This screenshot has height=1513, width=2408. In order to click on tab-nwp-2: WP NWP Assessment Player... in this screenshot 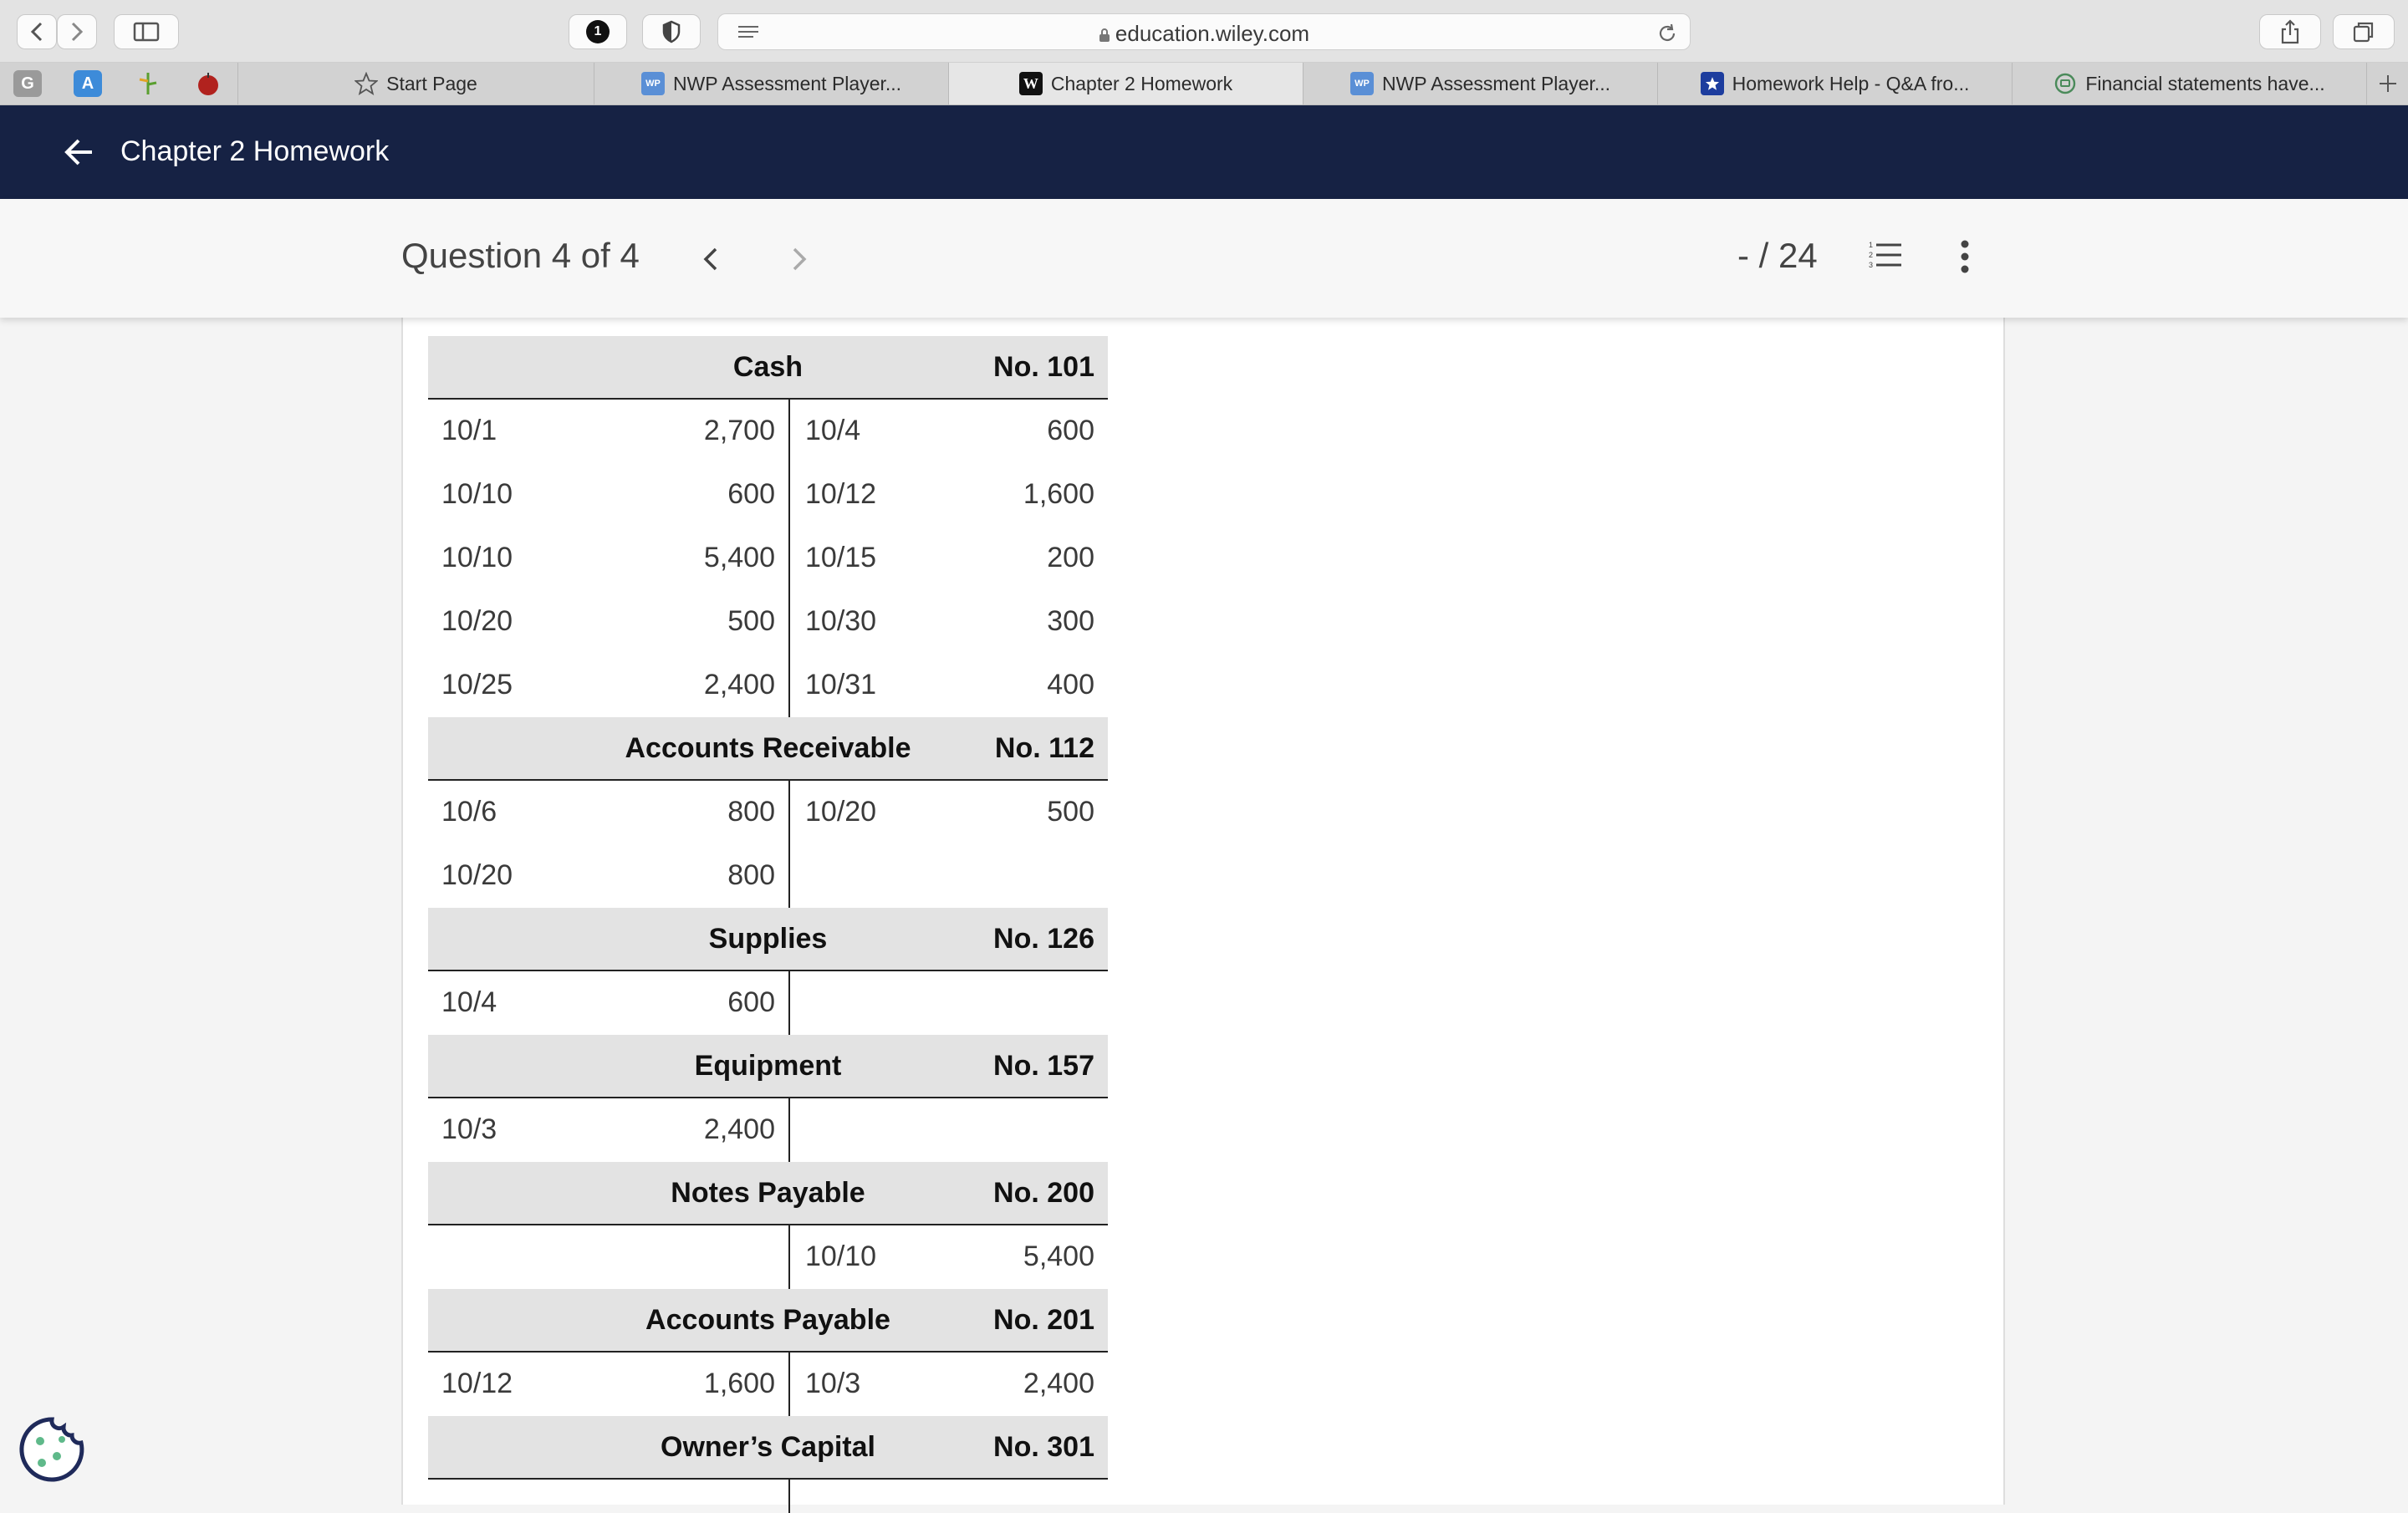, I will do `click(1480, 83)`.